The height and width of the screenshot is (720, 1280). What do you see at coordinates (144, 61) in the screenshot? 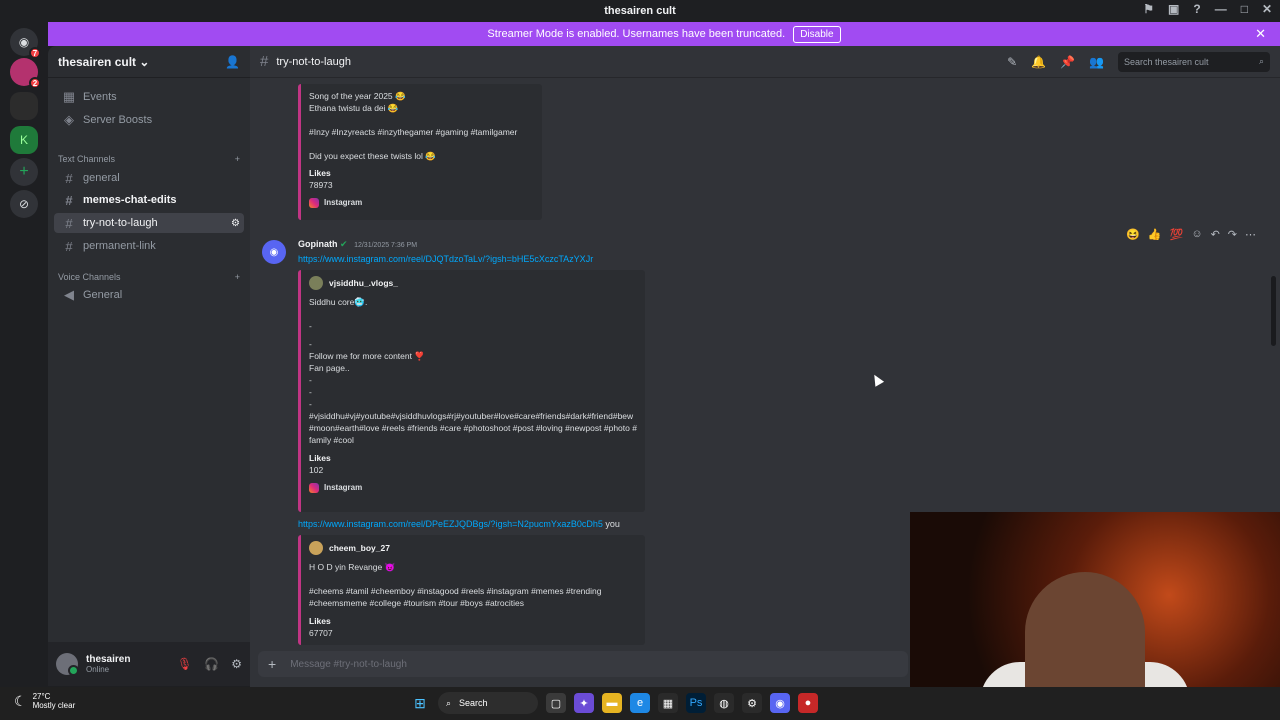
I see `chevron-down-icon: ⌄` at bounding box center [144, 61].